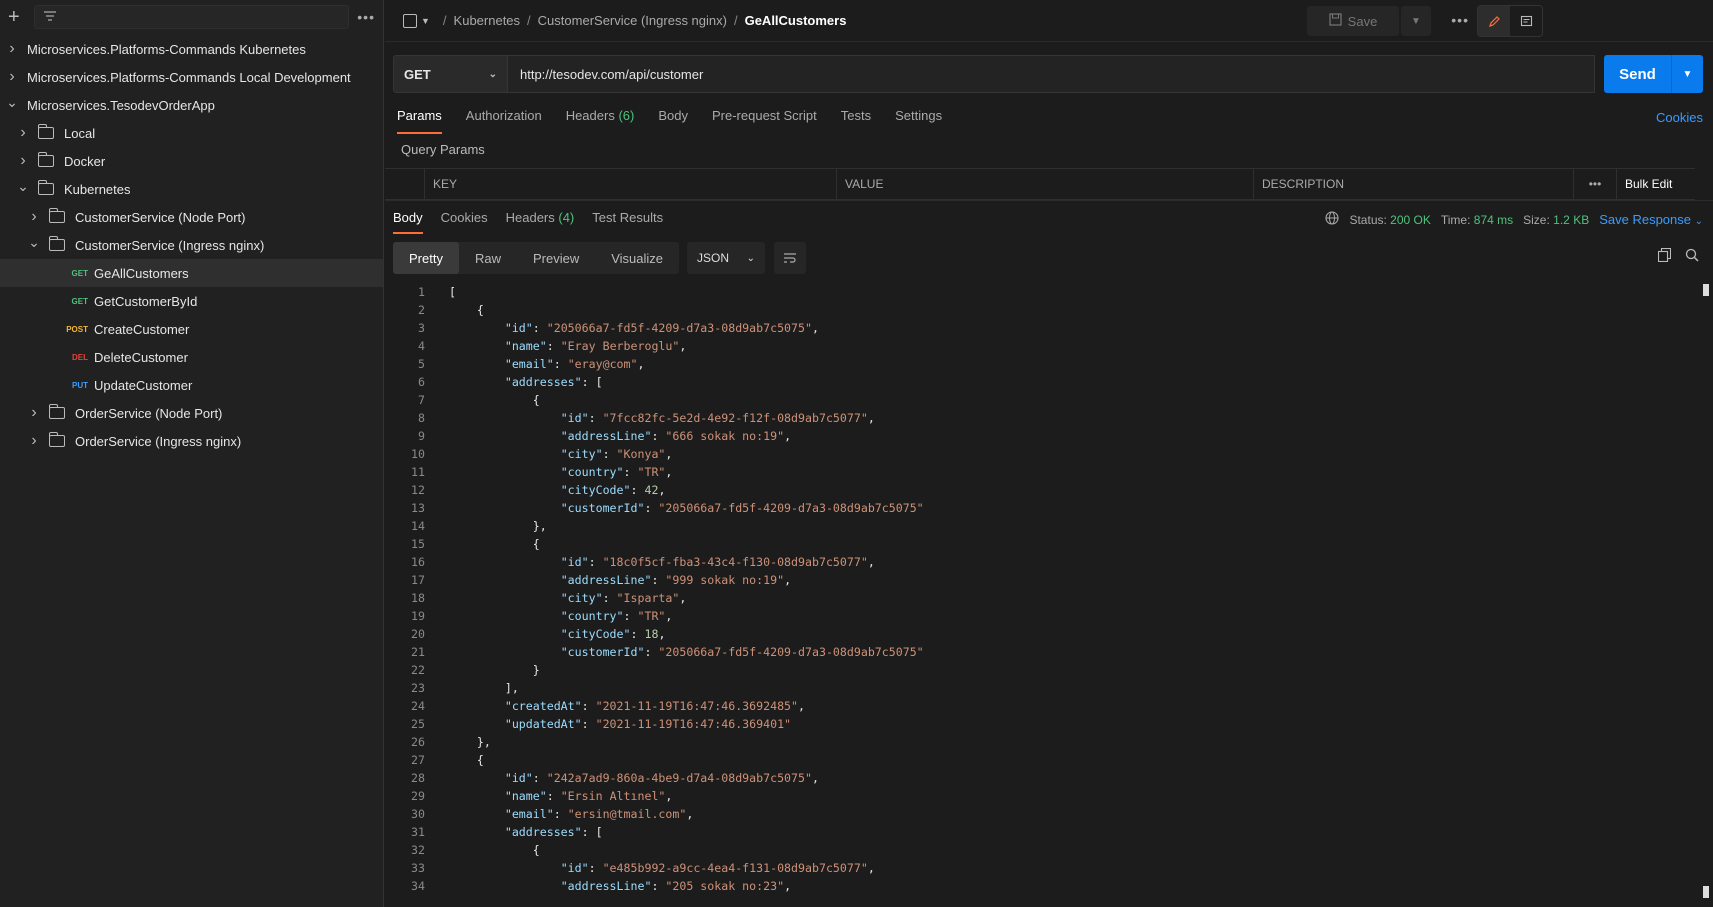  I want to click on tab-tests: Tests, so click(856, 121).